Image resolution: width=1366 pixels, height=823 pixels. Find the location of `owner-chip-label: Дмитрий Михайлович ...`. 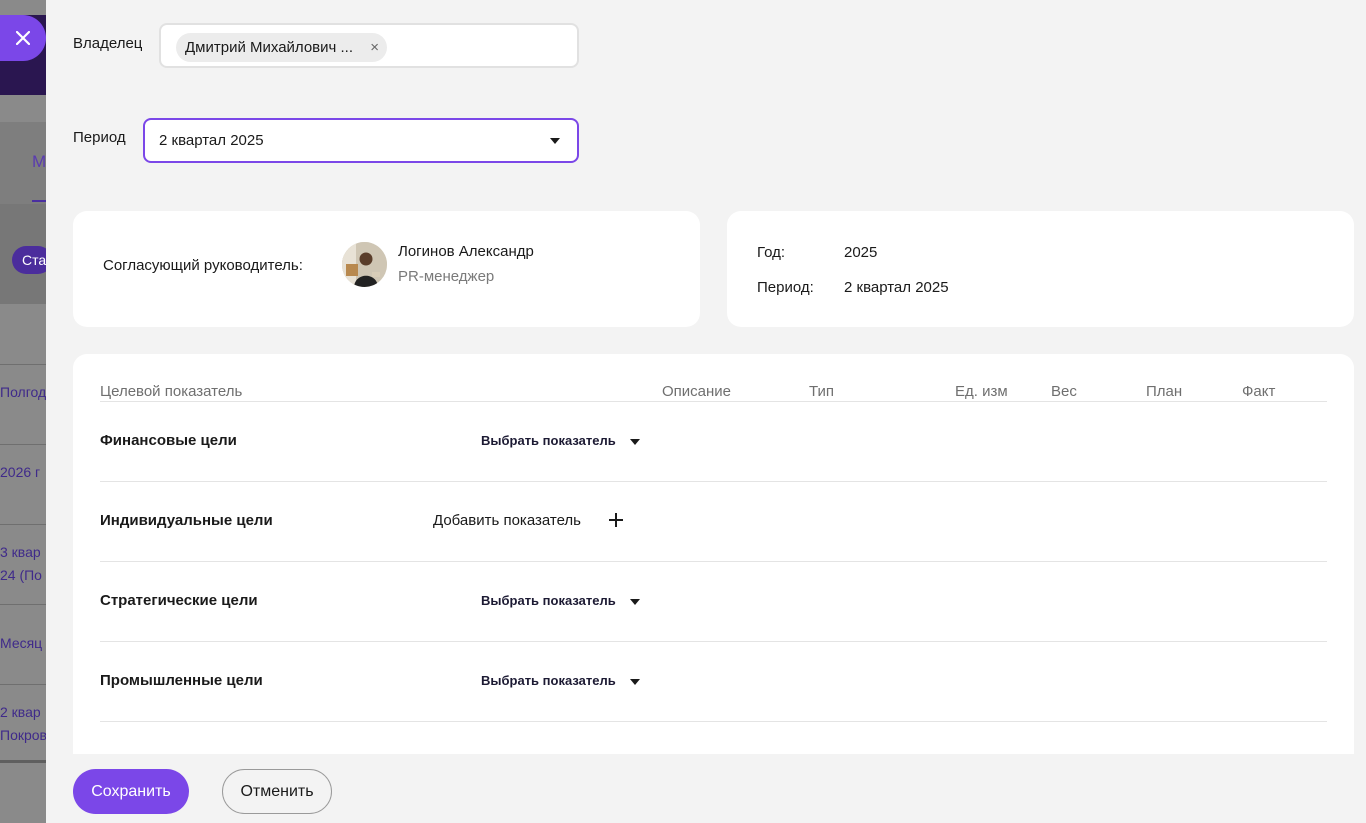

owner-chip-label: Дмитрий Михайлович ... is located at coordinates (269, 47).